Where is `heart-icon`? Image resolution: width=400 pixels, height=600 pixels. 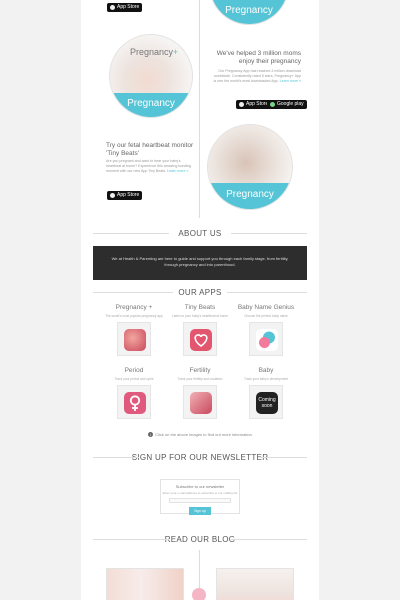 heart-icon is located at coordinates (201, 340).